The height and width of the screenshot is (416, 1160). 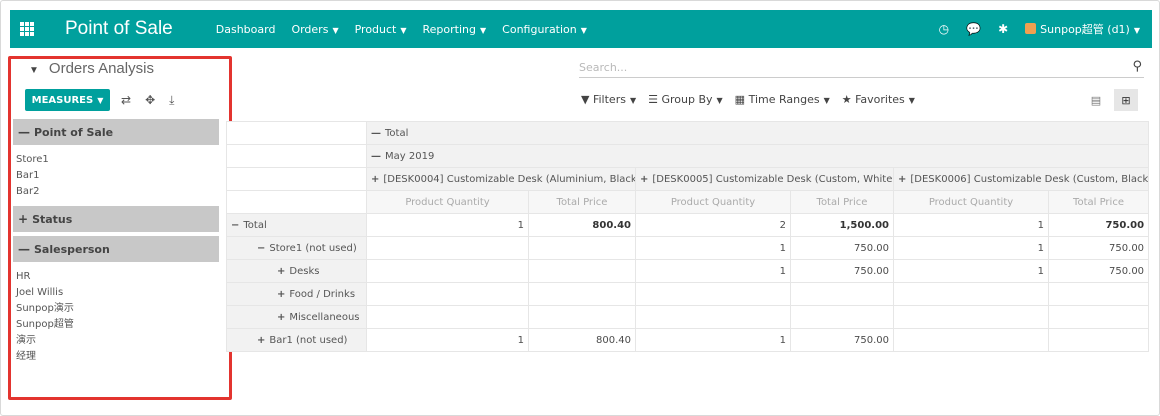 I want to click on clock-icon: ◷, so click(x=944, y=29).